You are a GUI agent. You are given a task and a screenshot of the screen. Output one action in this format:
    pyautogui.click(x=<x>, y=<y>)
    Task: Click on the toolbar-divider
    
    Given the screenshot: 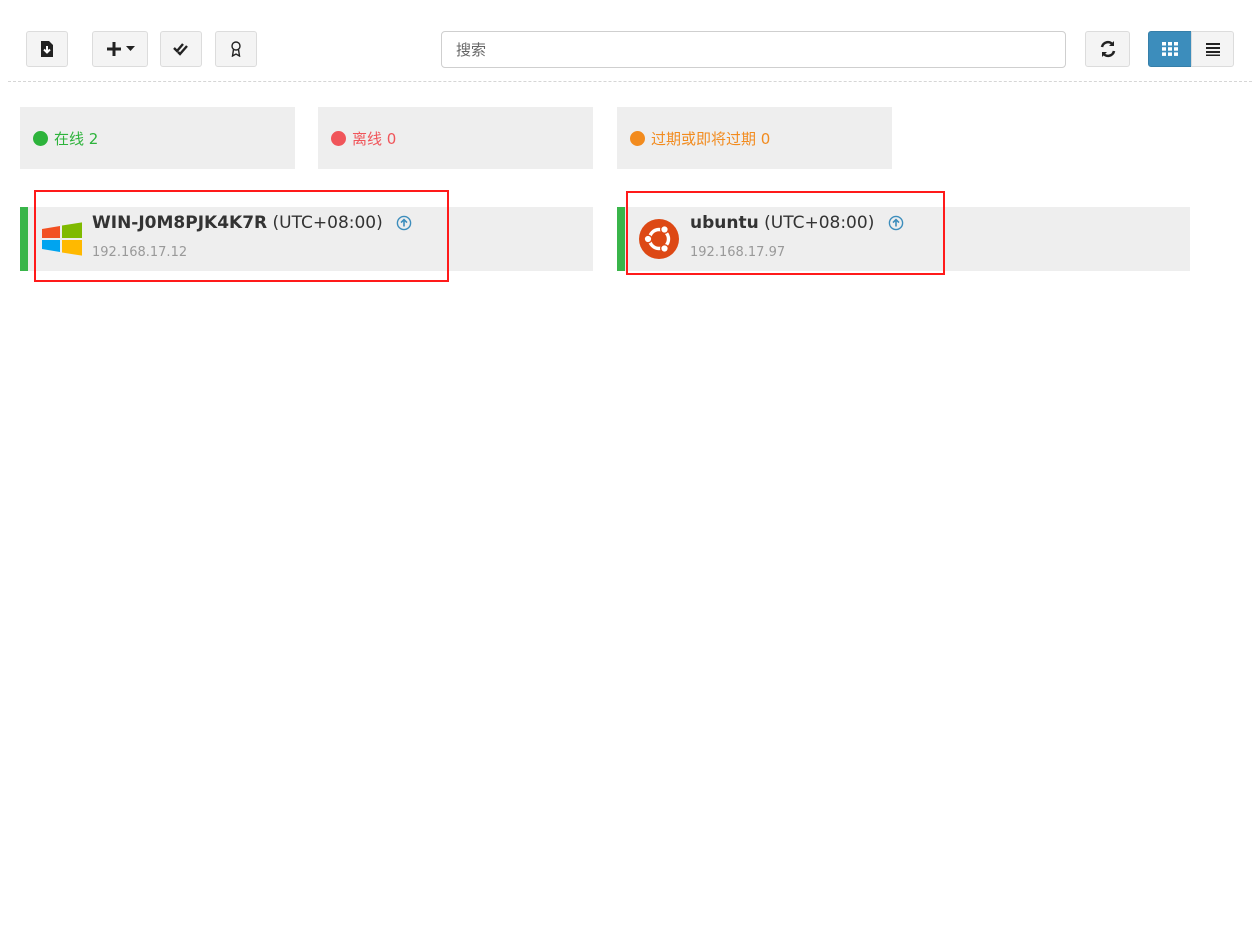 What is the action you would take?
    pyautogui.click(x=630, y=81)
    